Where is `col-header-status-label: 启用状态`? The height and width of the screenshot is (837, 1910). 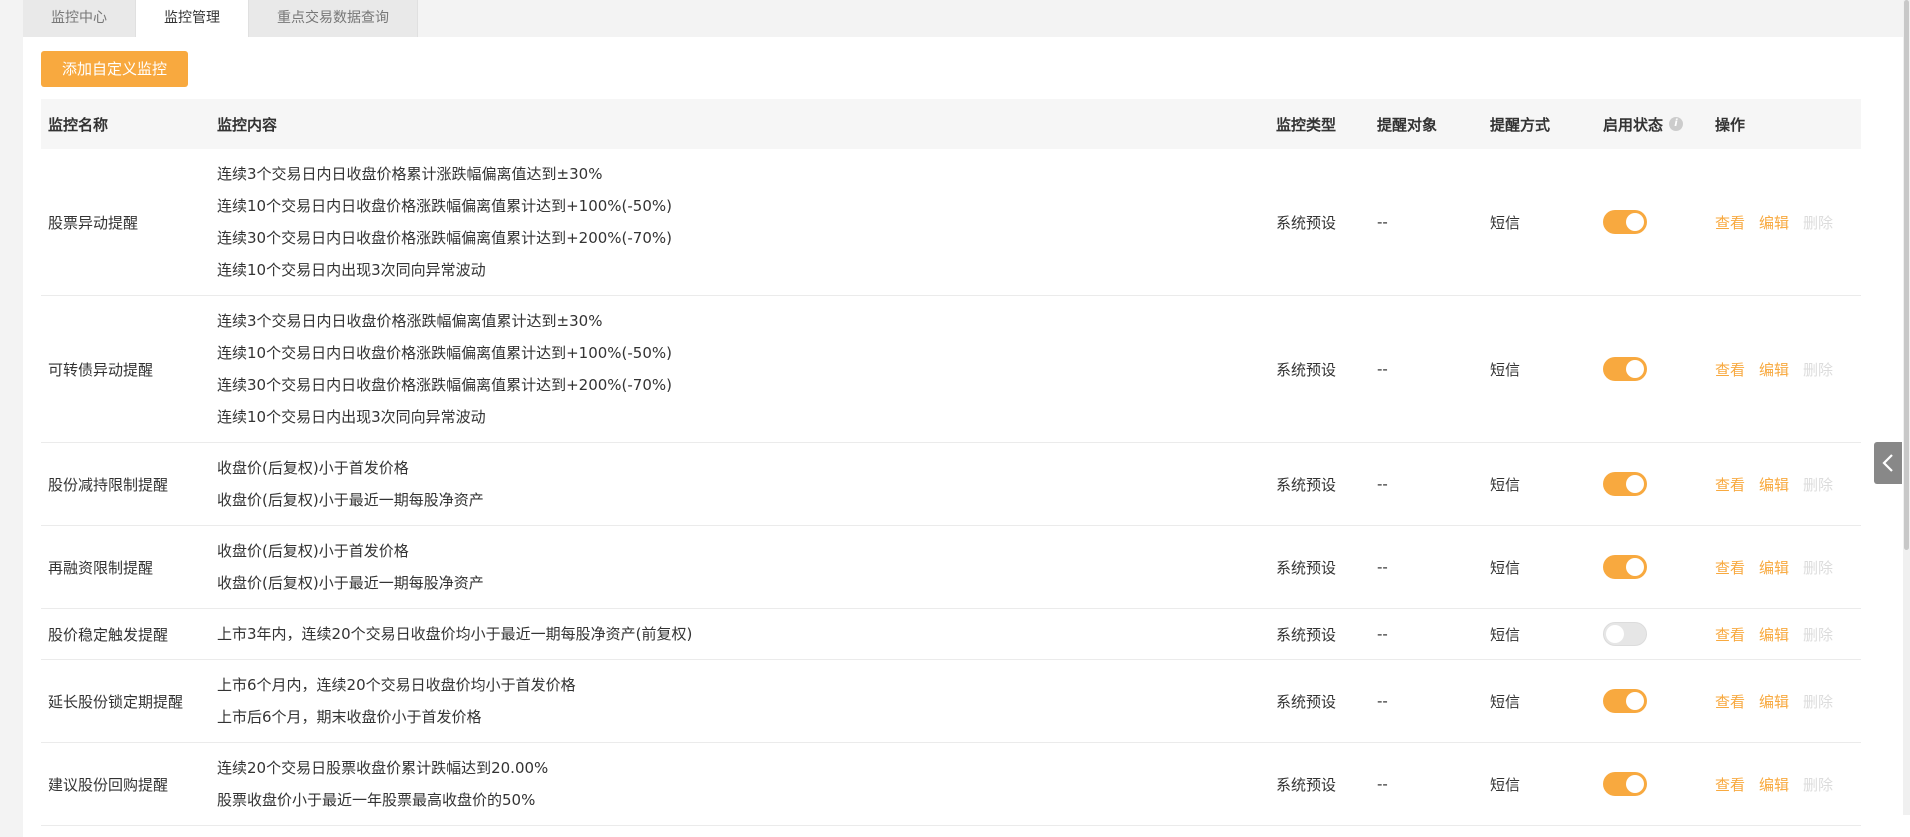 col-header-status-label: 启用状态 is located at coordinates (1633, 124).